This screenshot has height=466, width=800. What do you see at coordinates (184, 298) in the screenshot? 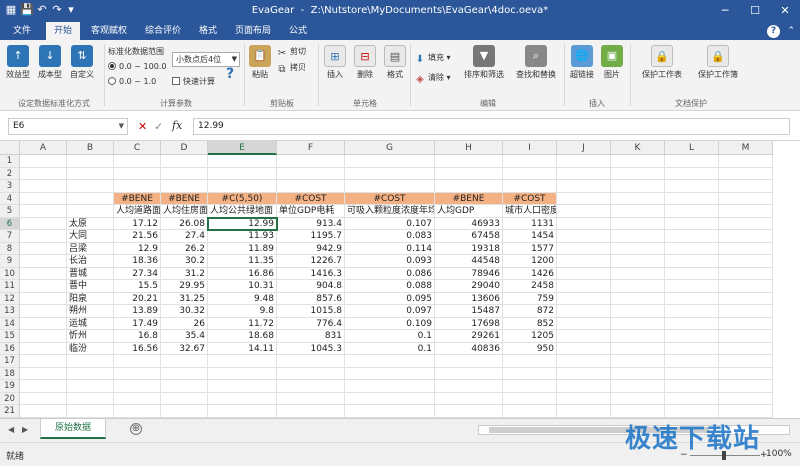
I see `value-cell: 31.25` at bounding box center [184, 298].